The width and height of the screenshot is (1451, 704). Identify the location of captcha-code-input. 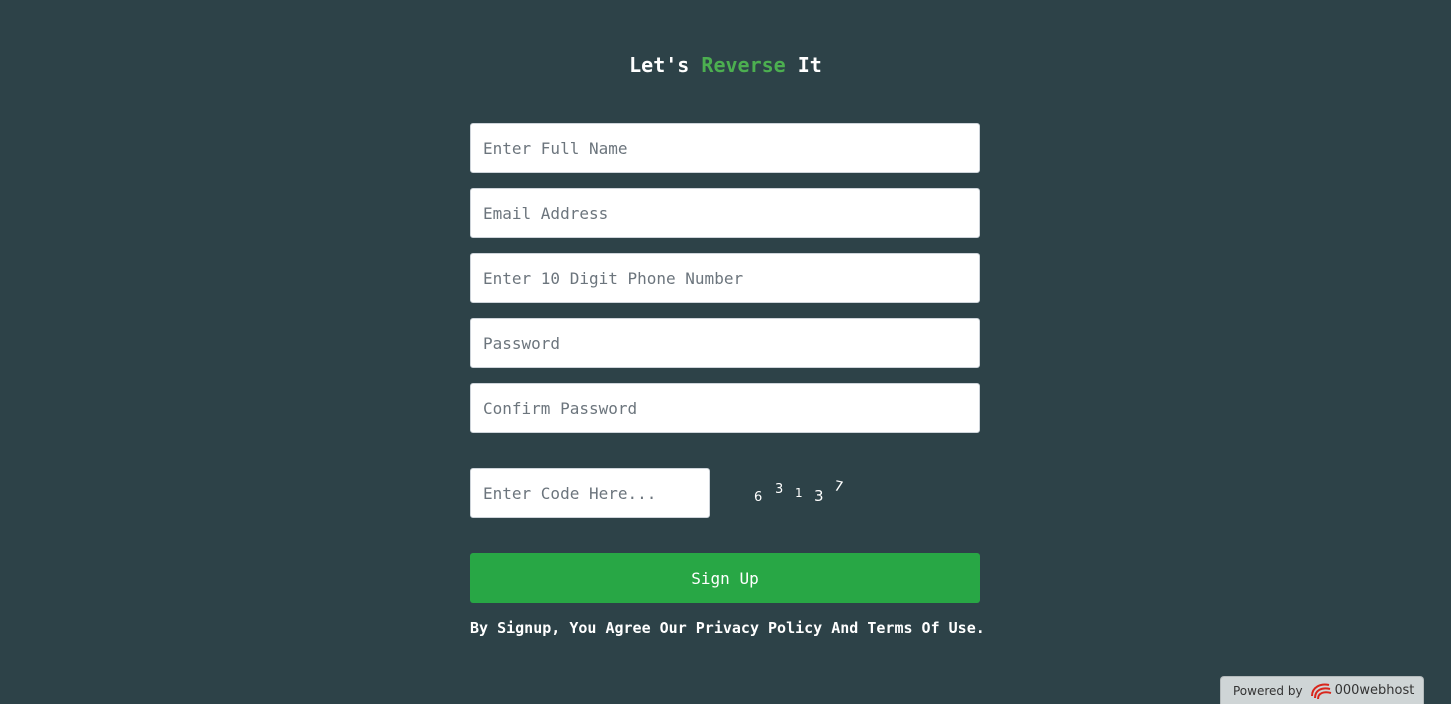
(590, 493).